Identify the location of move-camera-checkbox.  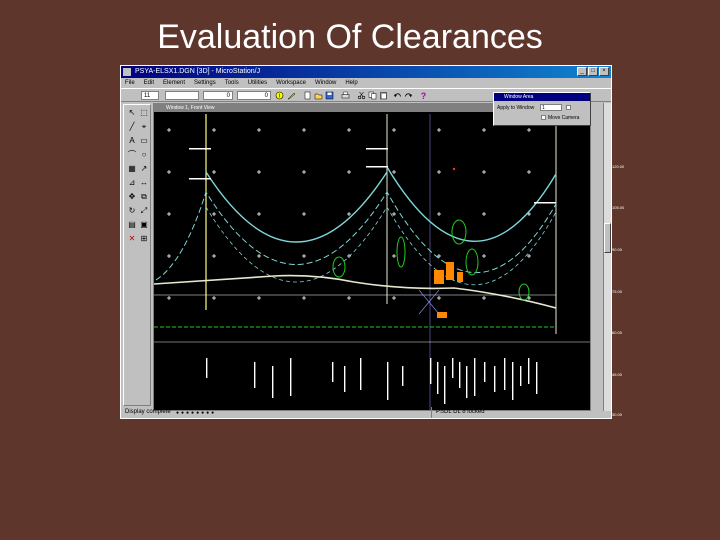
(543, 117).